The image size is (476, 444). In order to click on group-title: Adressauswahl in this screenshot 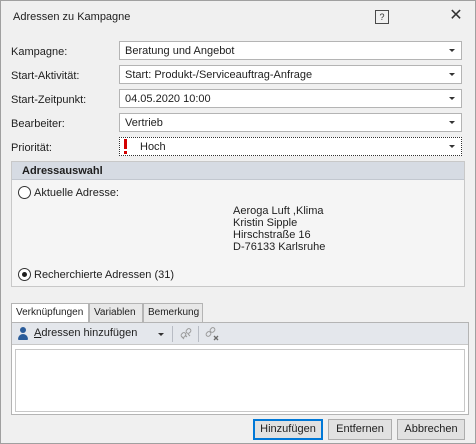, I will do `click(62, 171)`.